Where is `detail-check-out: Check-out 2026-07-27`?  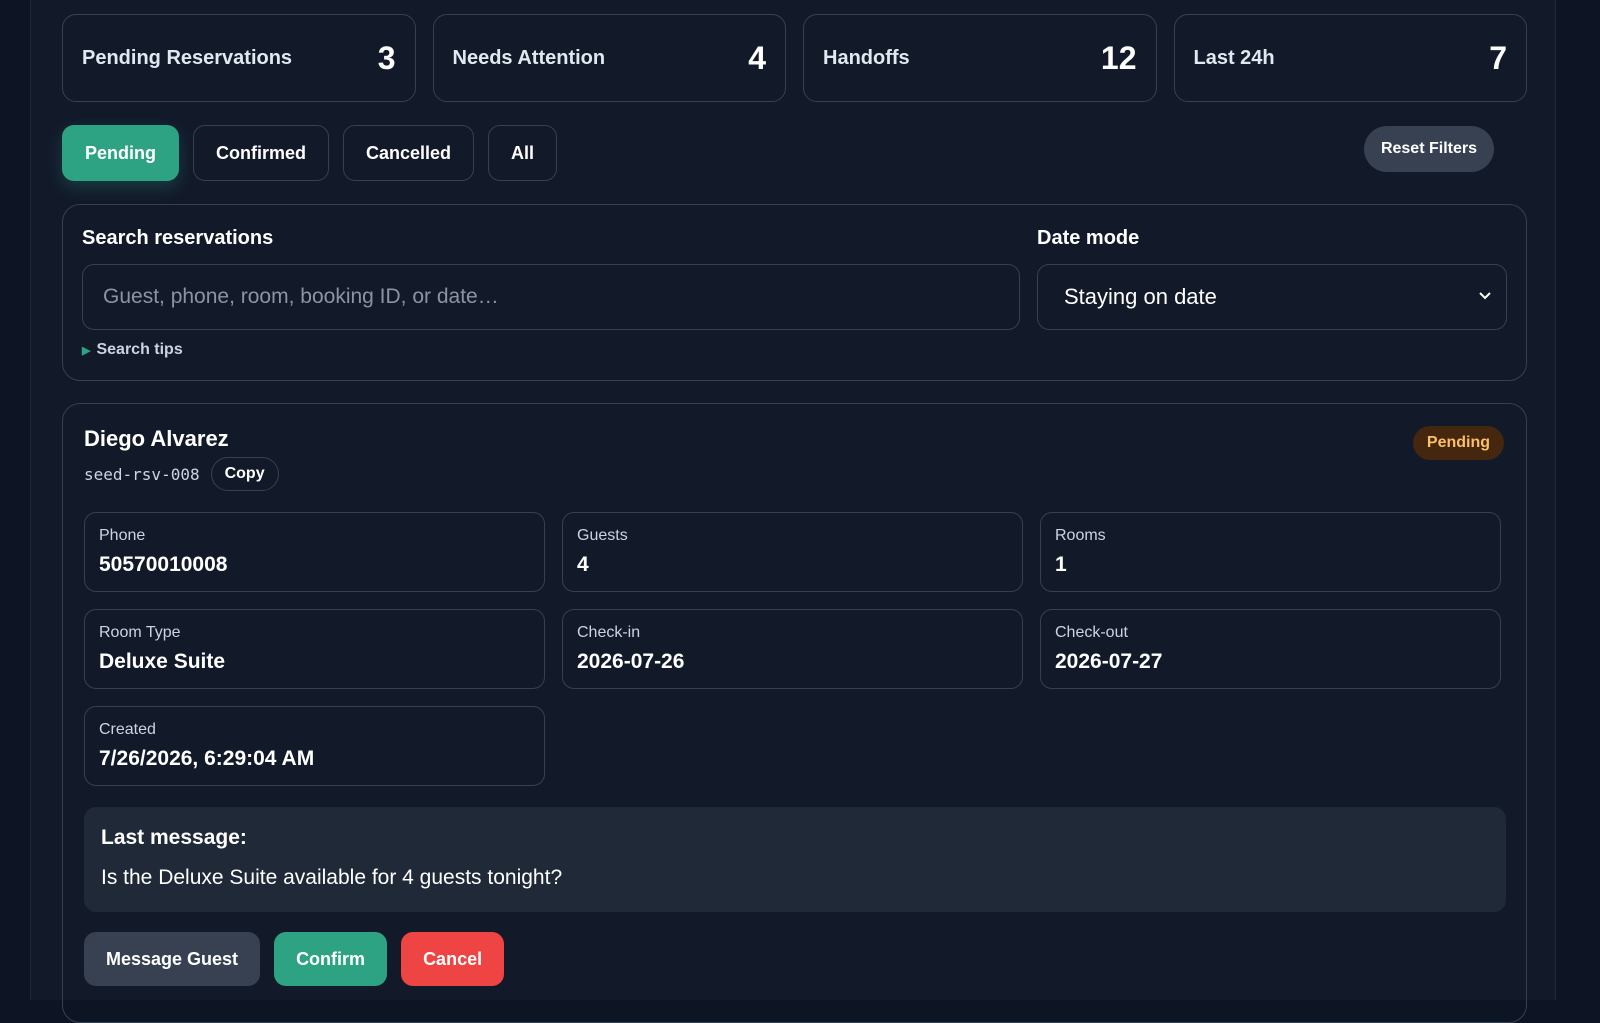
detail-check-out: Check-out 2026-07-27 is located at coordinates (1270, 649).